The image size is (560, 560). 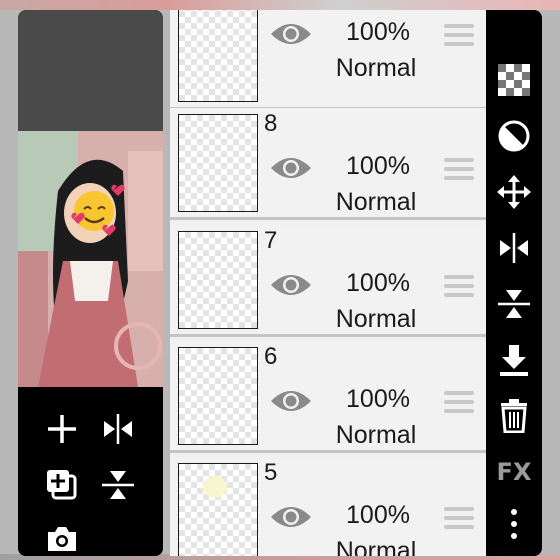 I want to click on add-layer-icon, so click(x=62, y=429).